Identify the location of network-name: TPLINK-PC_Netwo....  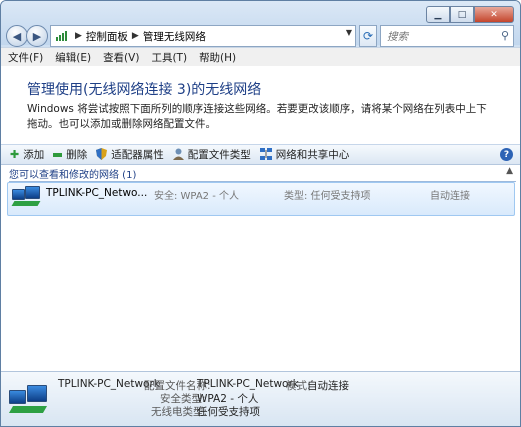
(97, 193).